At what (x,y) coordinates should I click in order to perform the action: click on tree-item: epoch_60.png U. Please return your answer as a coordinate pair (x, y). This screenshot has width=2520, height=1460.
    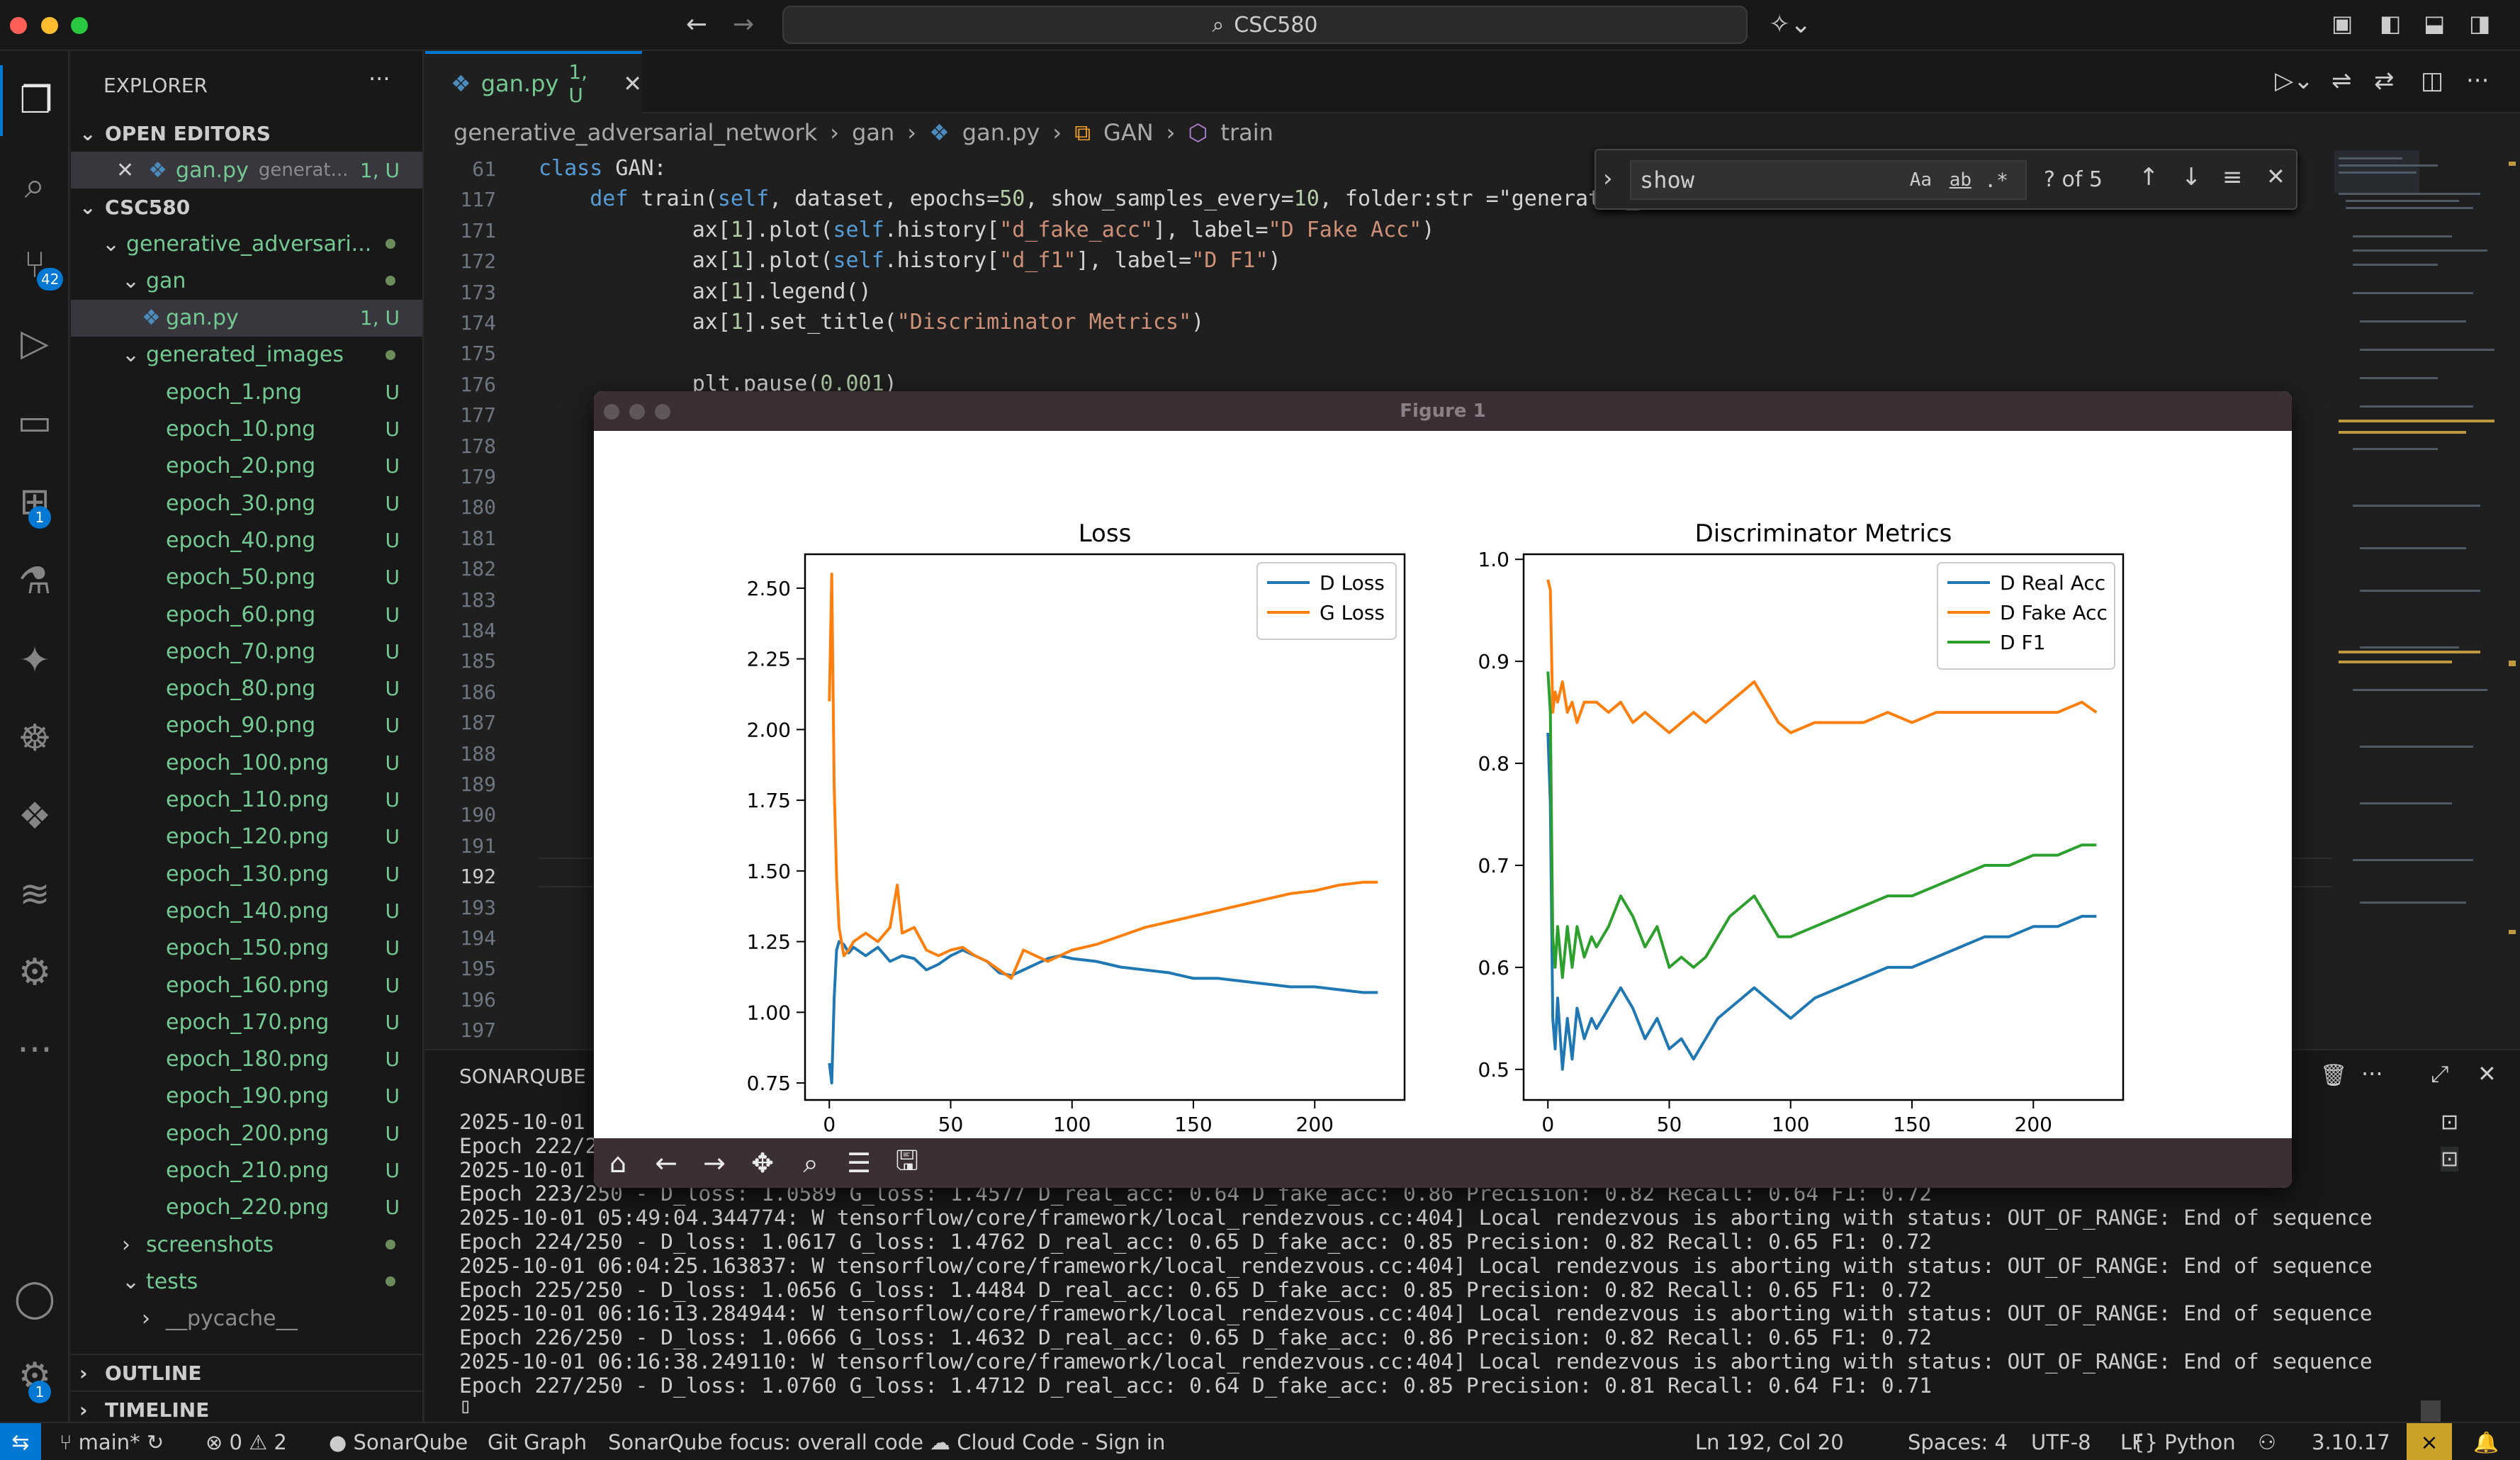
    Looking at the image, I should click on (246, 615).